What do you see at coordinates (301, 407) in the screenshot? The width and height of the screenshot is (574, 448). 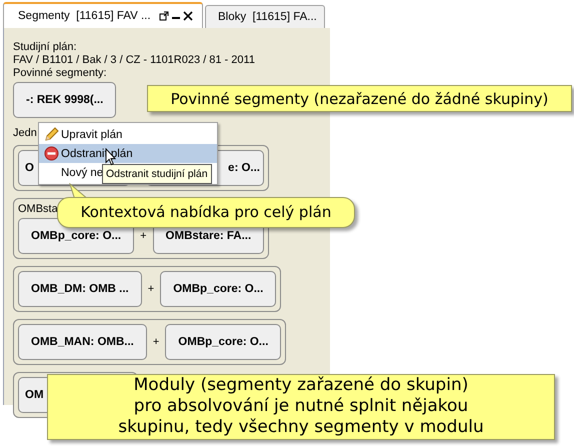 I see `callout-tooltip: Moduly (segmenty zařazené do skupin) pro absolvování je nutné splnit nějakou skupinu, tedy všechny segmenty v modulu` at bounding box center [301, 407].